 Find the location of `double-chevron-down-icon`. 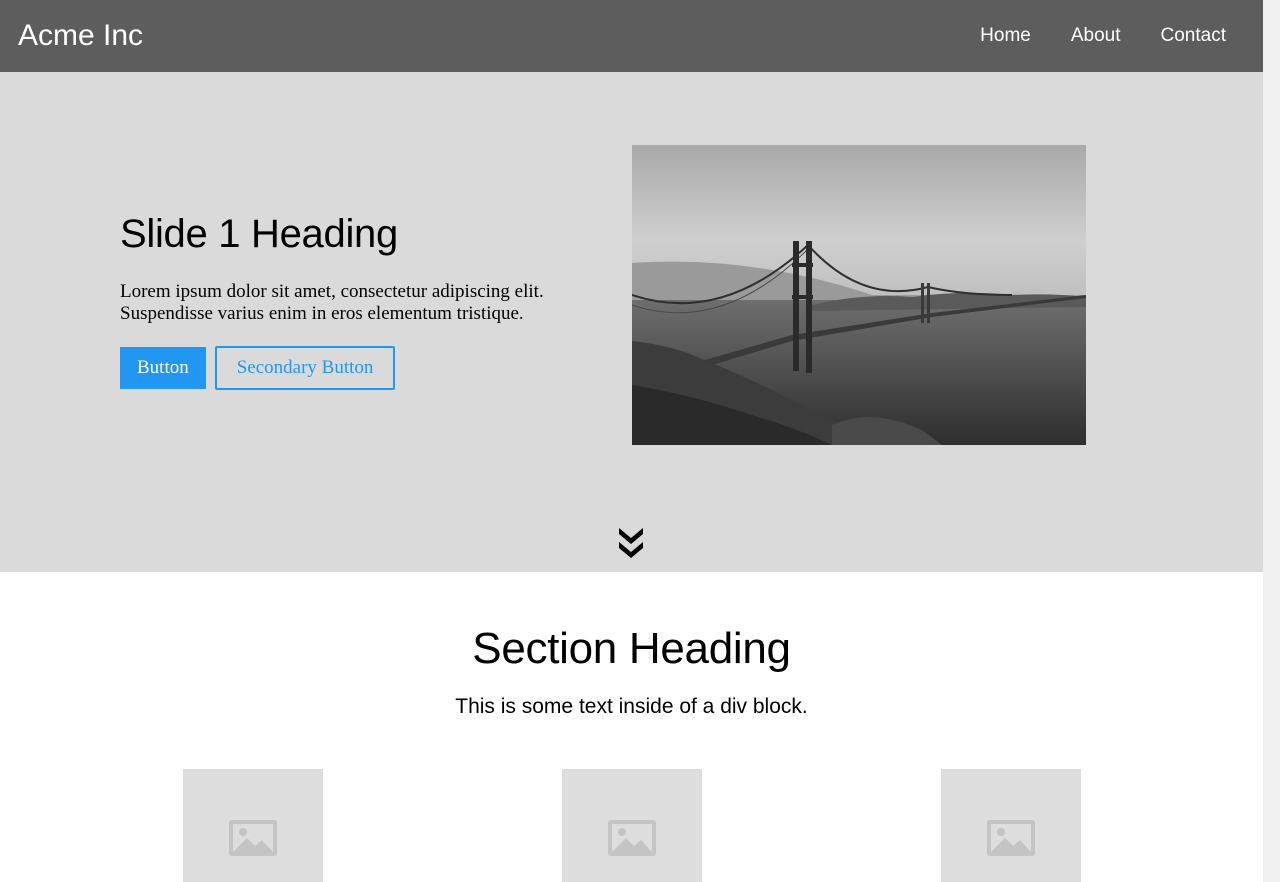

double-chevron-down-icon is located at coordinates (631, 543).